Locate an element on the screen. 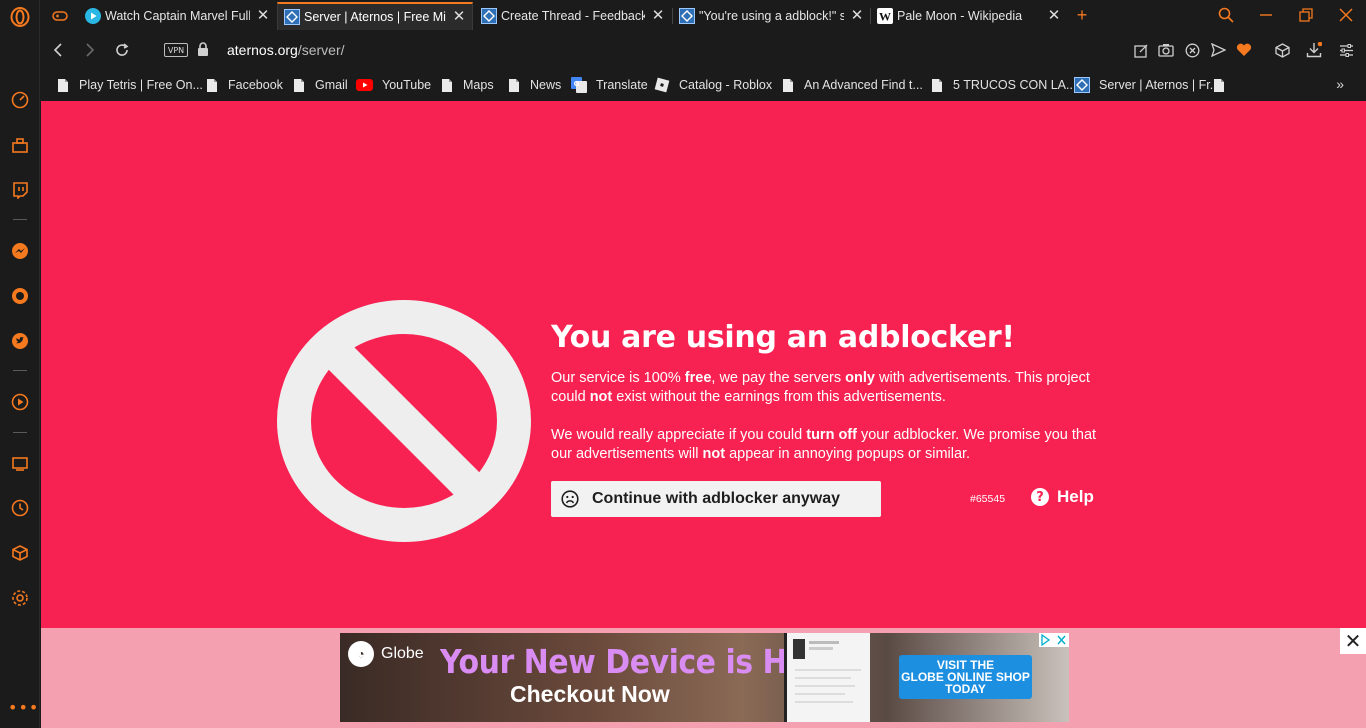 The width and height of the screenshot is (1366, 728). bookmark-item is located at coordinates (1223, 85).